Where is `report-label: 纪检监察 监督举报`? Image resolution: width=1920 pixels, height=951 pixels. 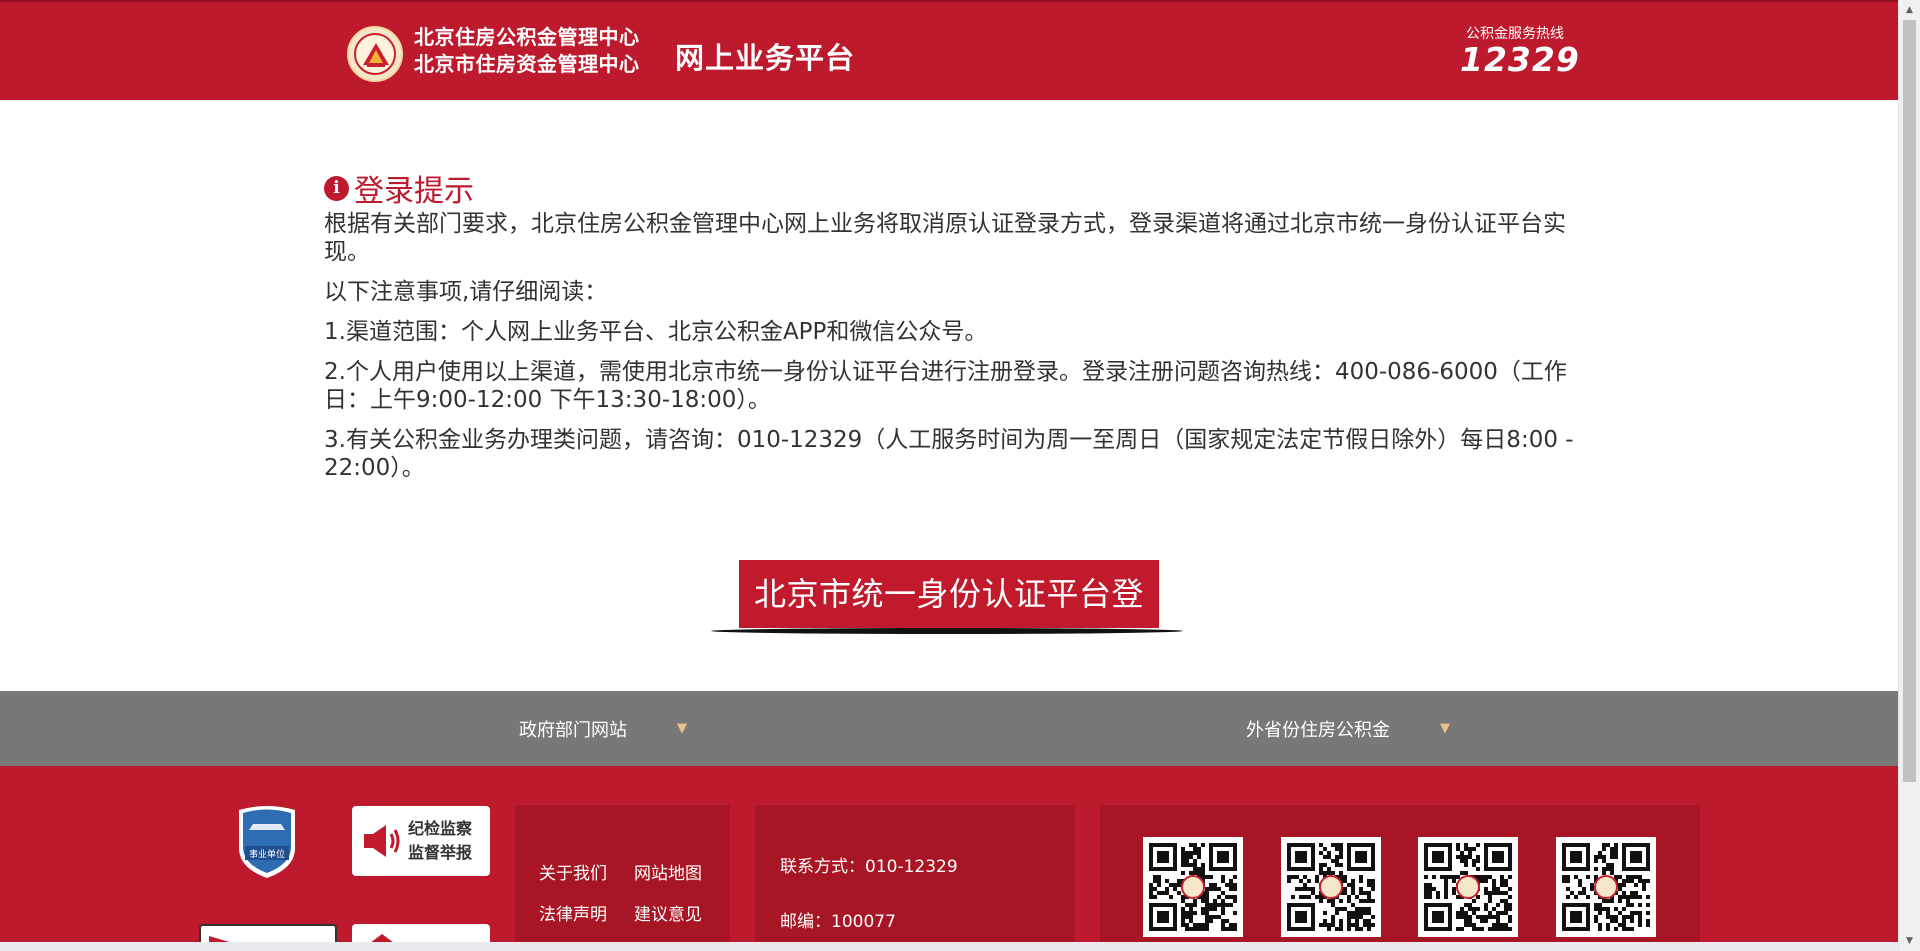
report-label: 纪检监察 监督举报 is located at coordinates (440, 841).